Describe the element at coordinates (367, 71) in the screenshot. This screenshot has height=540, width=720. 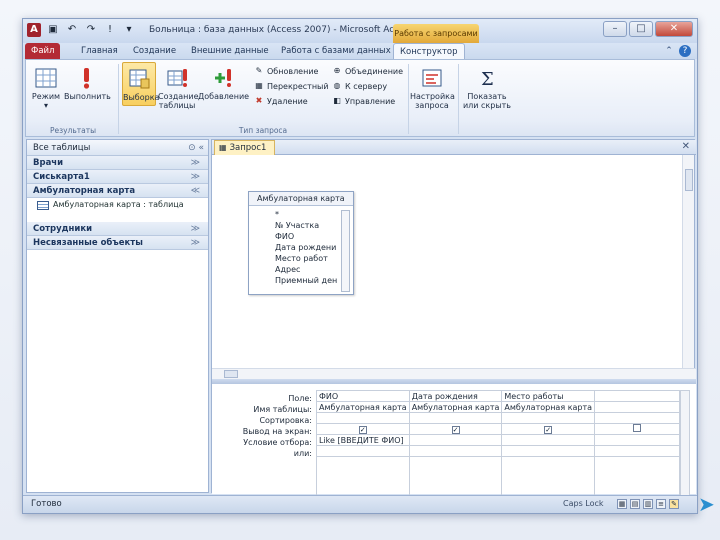
I see `union-button: ⊕ Объединение` at that location.